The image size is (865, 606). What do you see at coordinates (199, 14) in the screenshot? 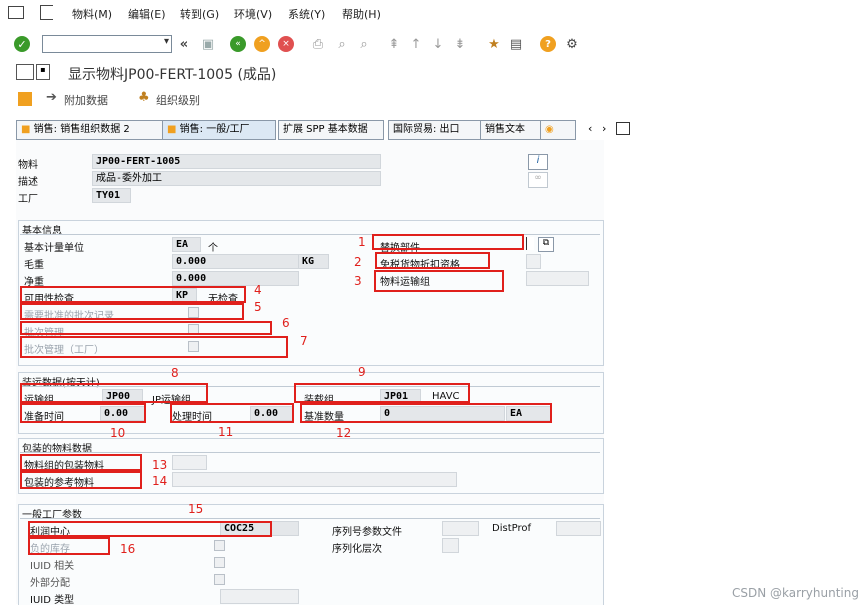
I see `menu-goto: 转到(G)` at bounding box center [199, 14].